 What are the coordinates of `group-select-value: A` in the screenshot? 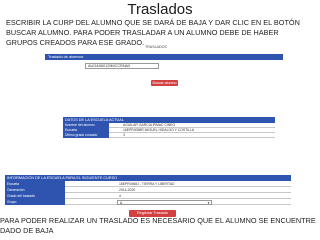 It's located at (121, 202).